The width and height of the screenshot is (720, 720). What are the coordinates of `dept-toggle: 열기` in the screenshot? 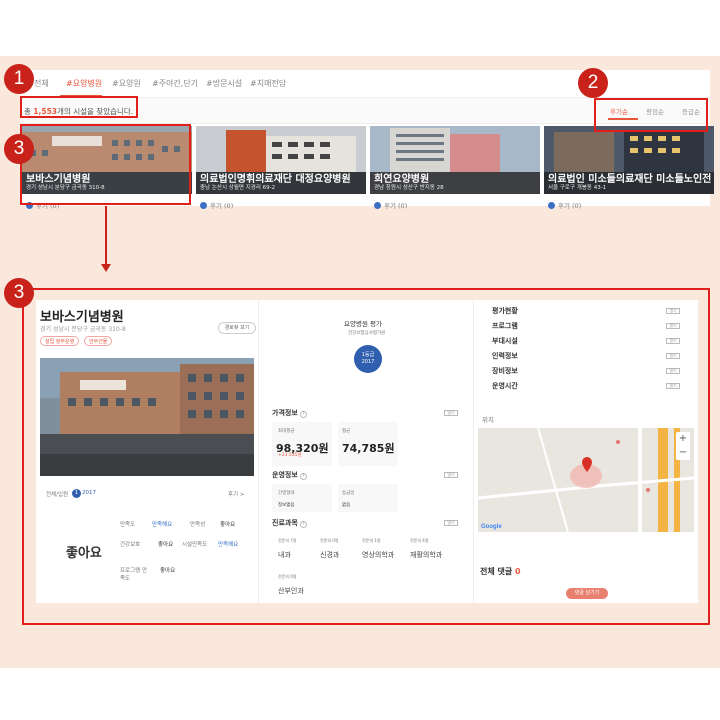 It's located at (451, 523).